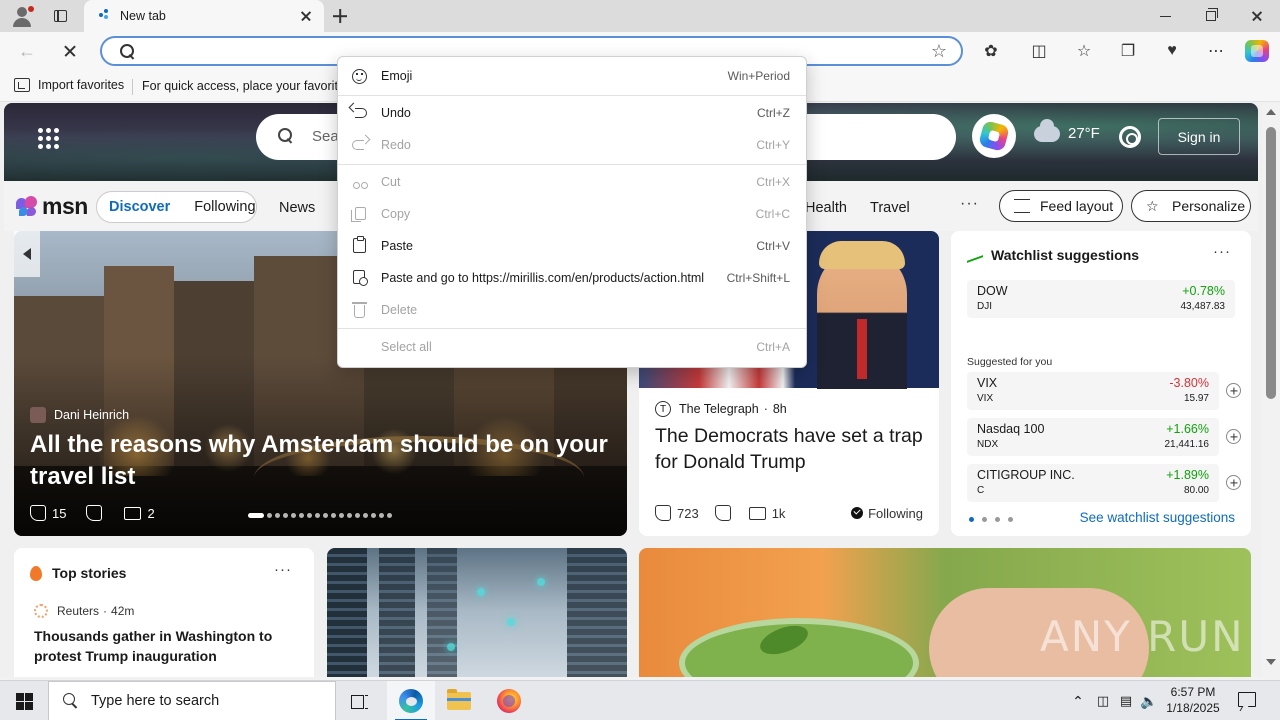 The image size is (1280, 720). What do you see at coordinates (1026, 475) in the screenshot?
I see `stock-name: CITIGROUP INC.` at bounding box center [1026, 475].